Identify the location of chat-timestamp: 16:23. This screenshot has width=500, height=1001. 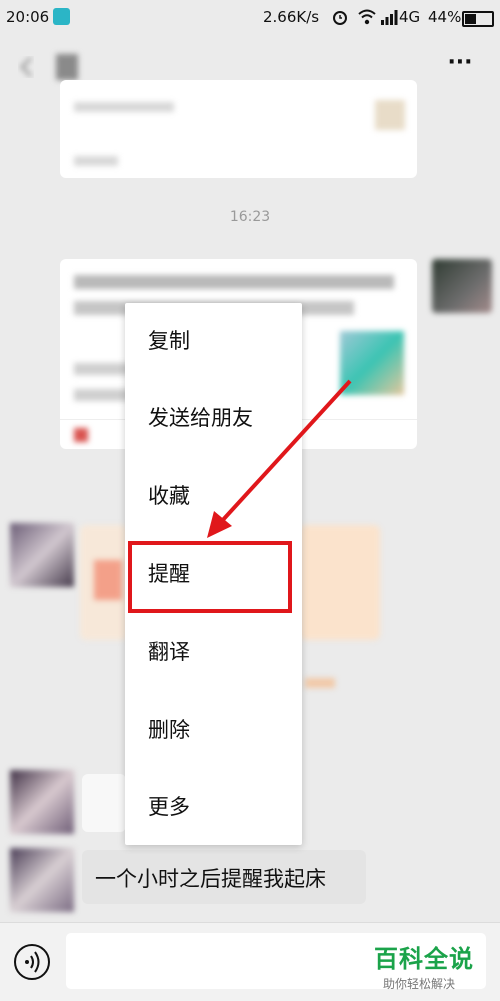
(250, 217).